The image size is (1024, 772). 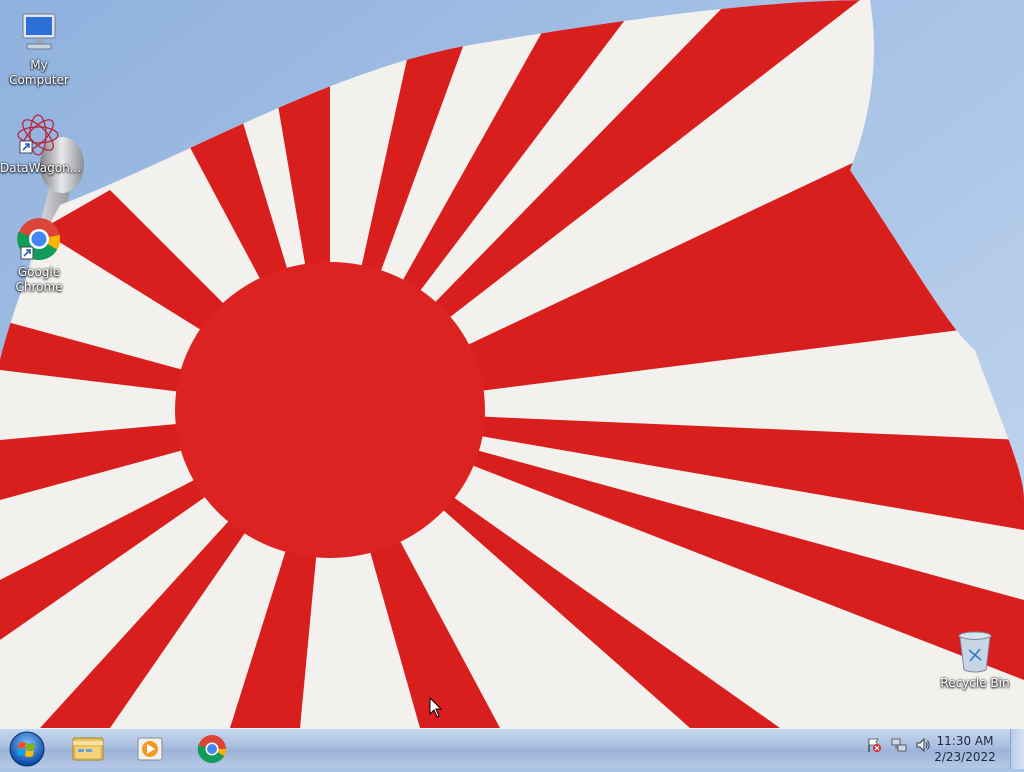 What do you see at coordinates (965, 749) in the screenshot?
I see `system-clock: 11:30 AM 2/23/2022` at bounding box center [965, 749].